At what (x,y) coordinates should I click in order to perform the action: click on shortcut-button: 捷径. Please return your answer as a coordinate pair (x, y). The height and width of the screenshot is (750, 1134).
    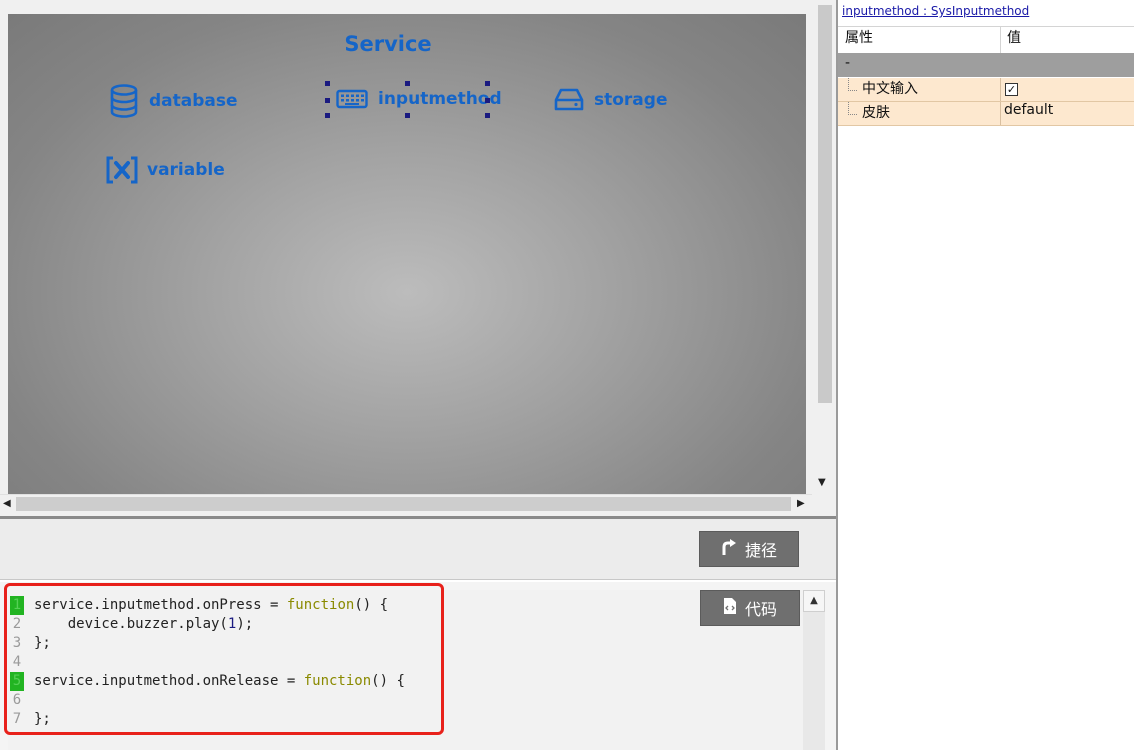
    Looking at the image, I should click on (749, 549).